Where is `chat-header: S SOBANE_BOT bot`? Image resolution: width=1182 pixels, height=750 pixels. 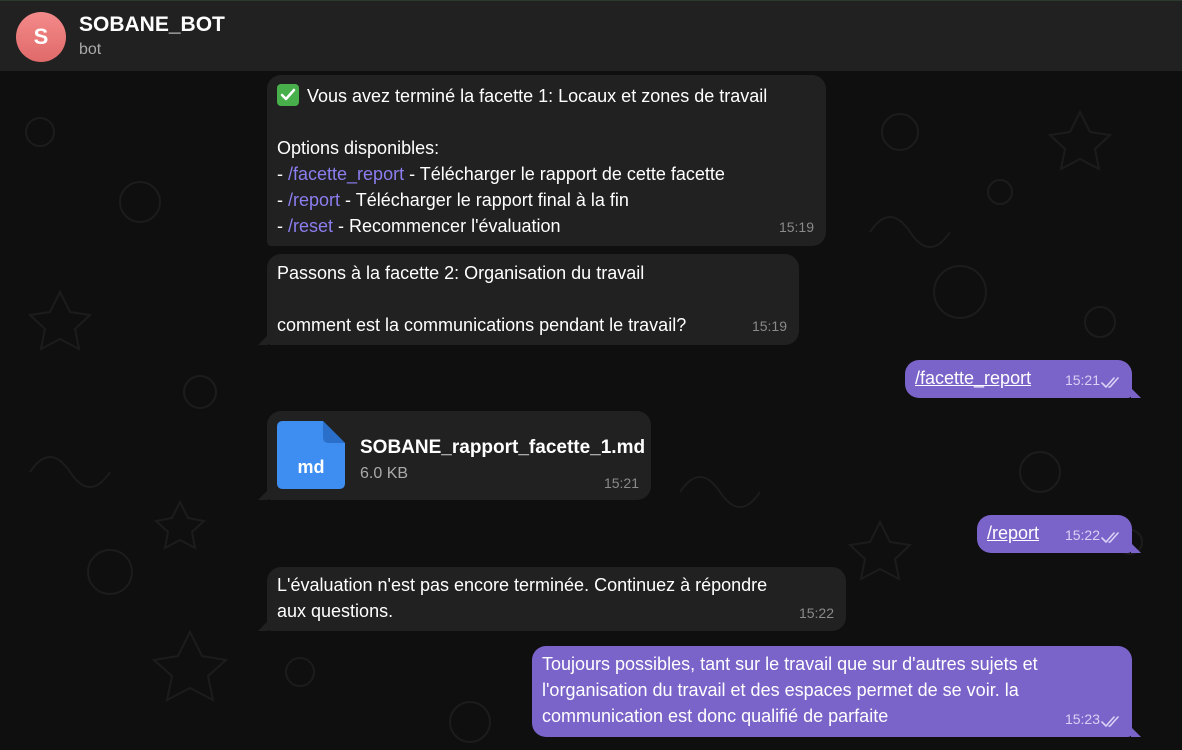 chat-header: S SOBANE_BOT bot is located at coordinates (591, 35).